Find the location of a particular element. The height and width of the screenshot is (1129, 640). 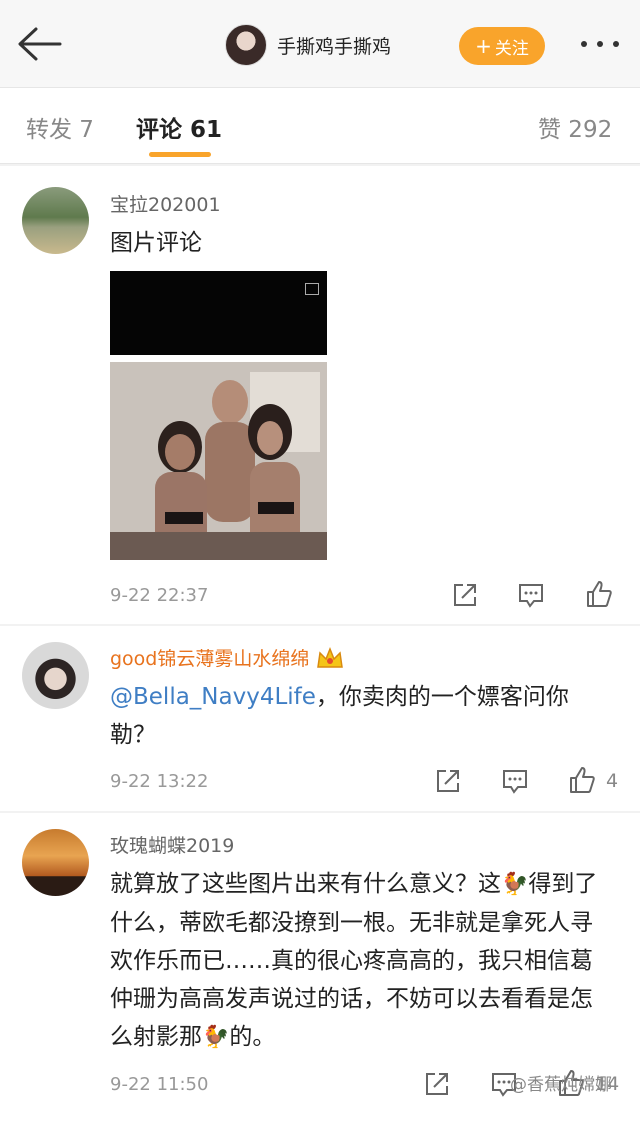

comment-image-thumbnail is located at coordinates (218, 313).